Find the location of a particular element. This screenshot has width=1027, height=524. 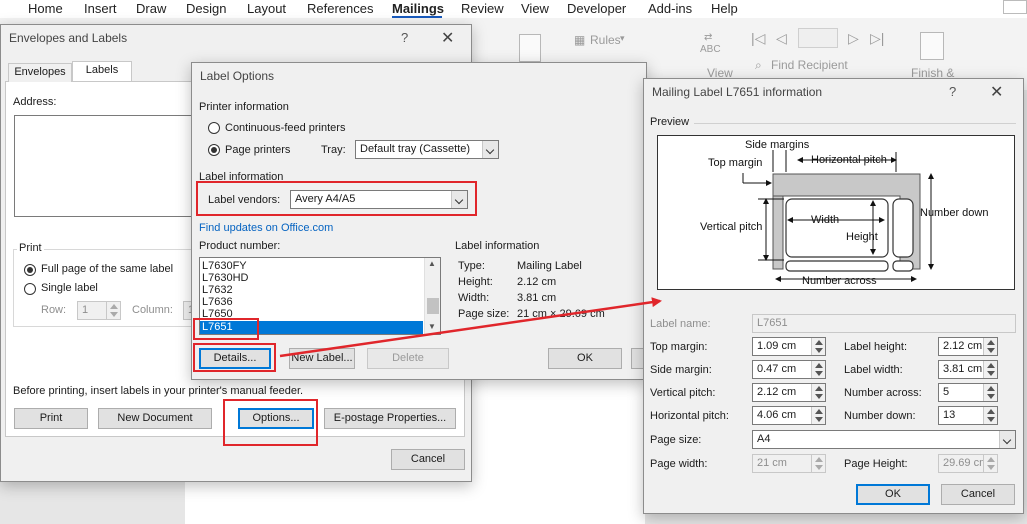

annotation-arrow is located at coordinates (470, 327).